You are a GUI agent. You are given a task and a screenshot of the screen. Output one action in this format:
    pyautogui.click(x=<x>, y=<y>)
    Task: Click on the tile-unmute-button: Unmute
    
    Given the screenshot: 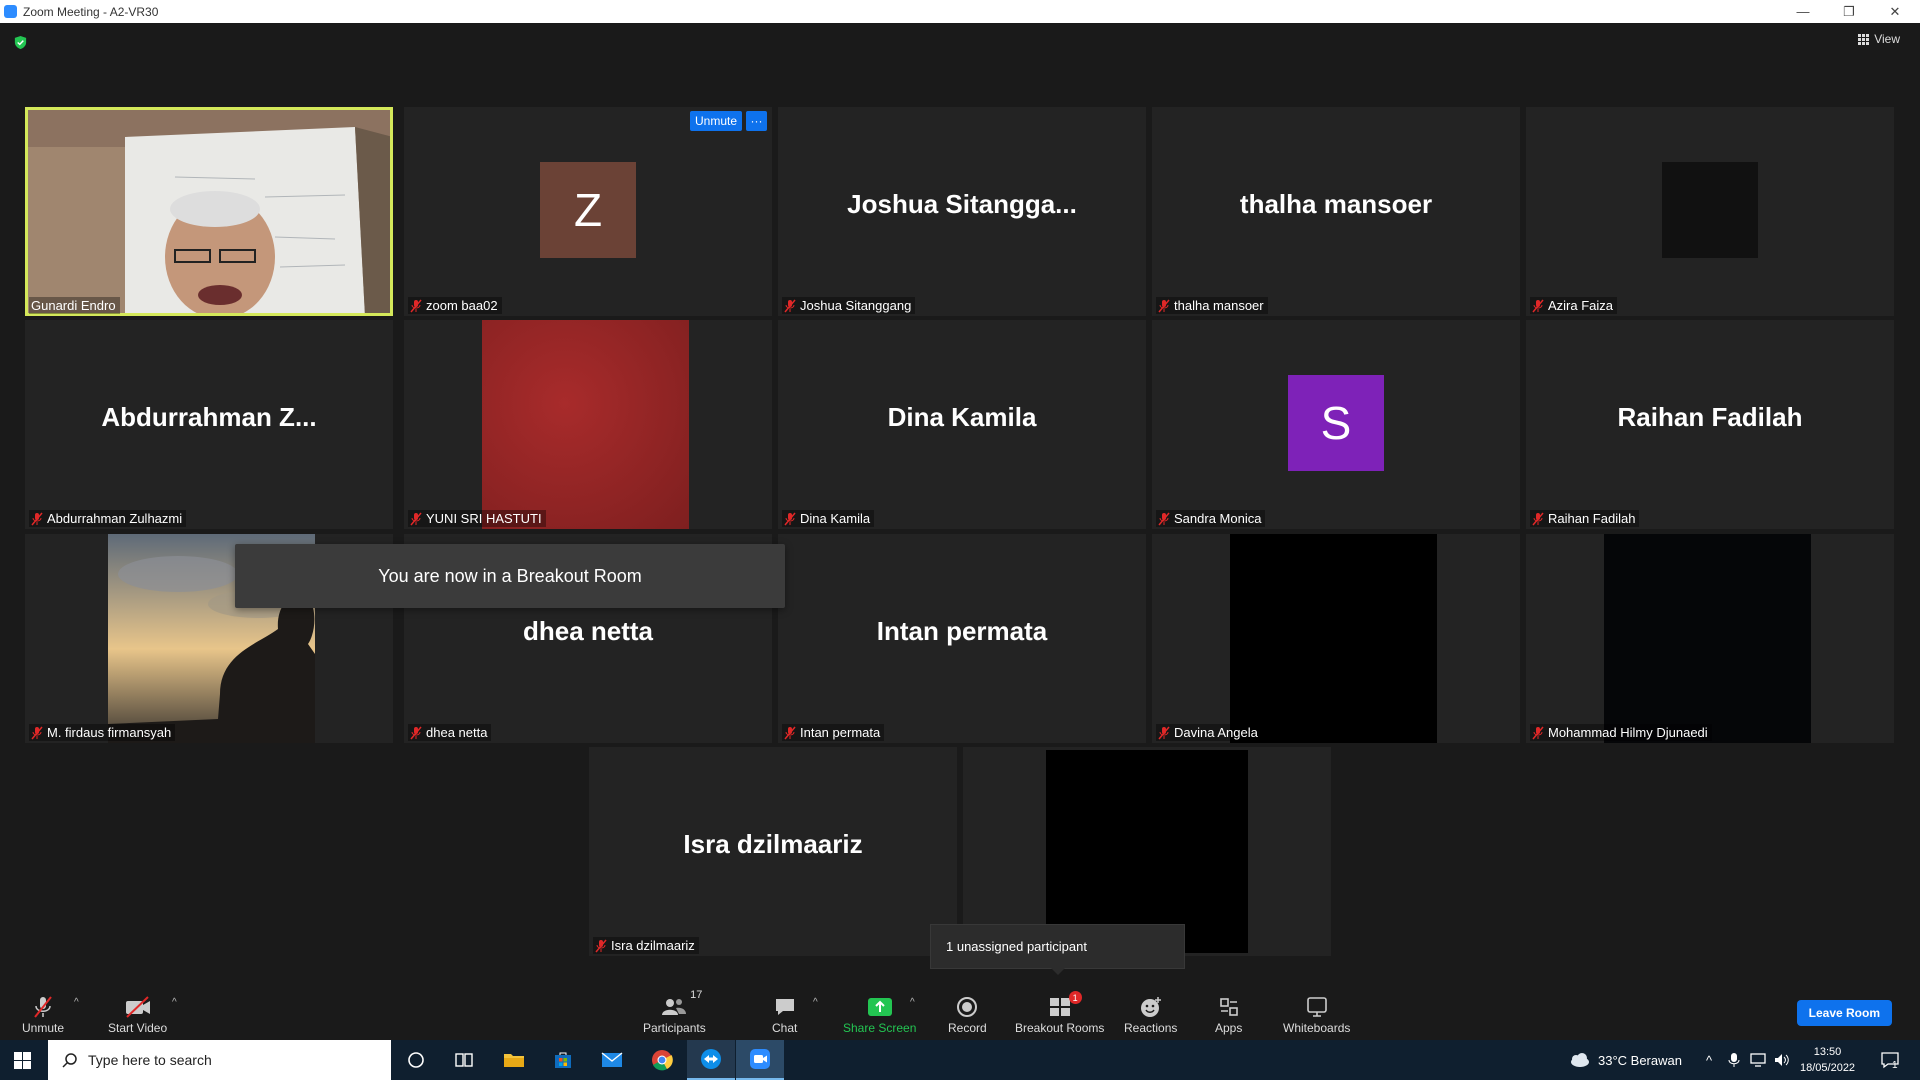 What is the action you would take?
    pyautogui.click(x=716, y=121)
    